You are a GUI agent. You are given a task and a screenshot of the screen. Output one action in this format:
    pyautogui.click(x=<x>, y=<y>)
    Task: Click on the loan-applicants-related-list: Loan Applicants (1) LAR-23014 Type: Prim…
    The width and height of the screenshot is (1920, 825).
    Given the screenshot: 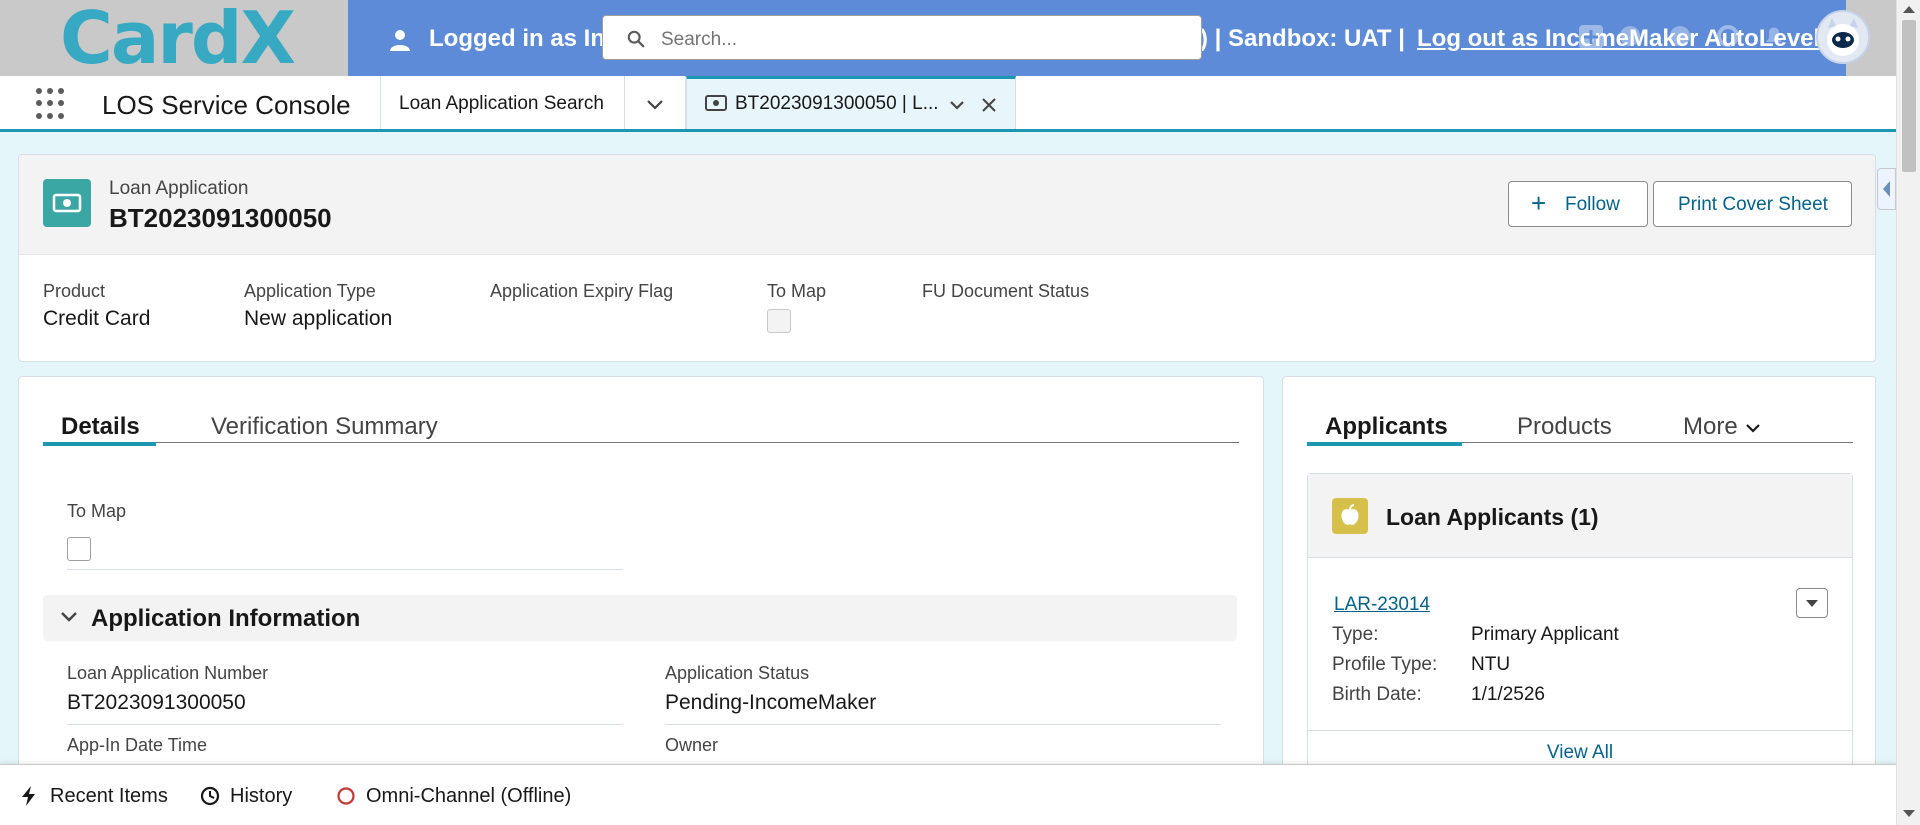 What is the action you would take?
    pyautogui.click(x=1580, y=618)
    